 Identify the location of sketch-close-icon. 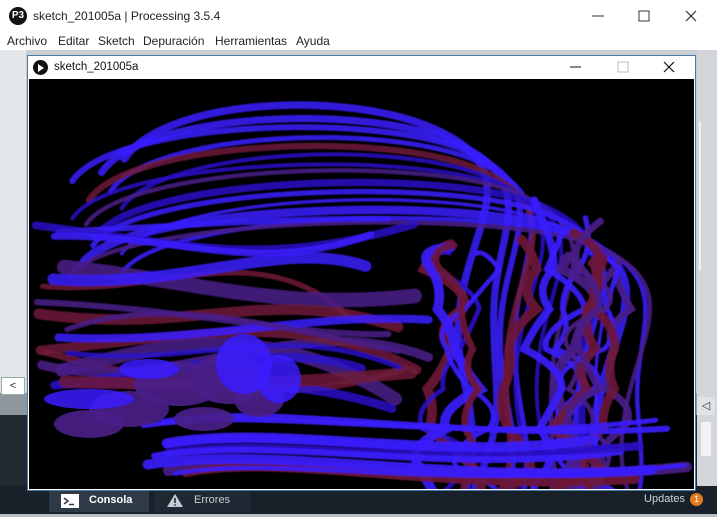
(669, 67).